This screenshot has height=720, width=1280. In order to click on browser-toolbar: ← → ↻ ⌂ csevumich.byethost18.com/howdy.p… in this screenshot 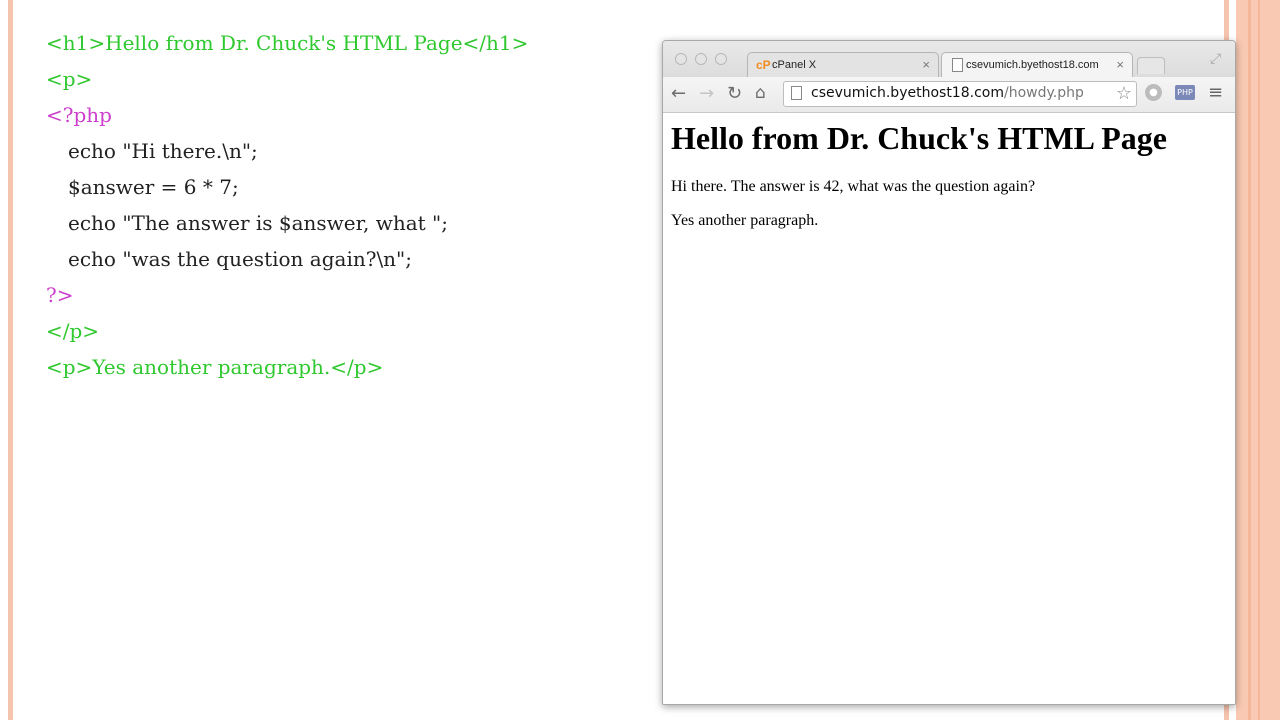, I will do `click(949, 95)`.